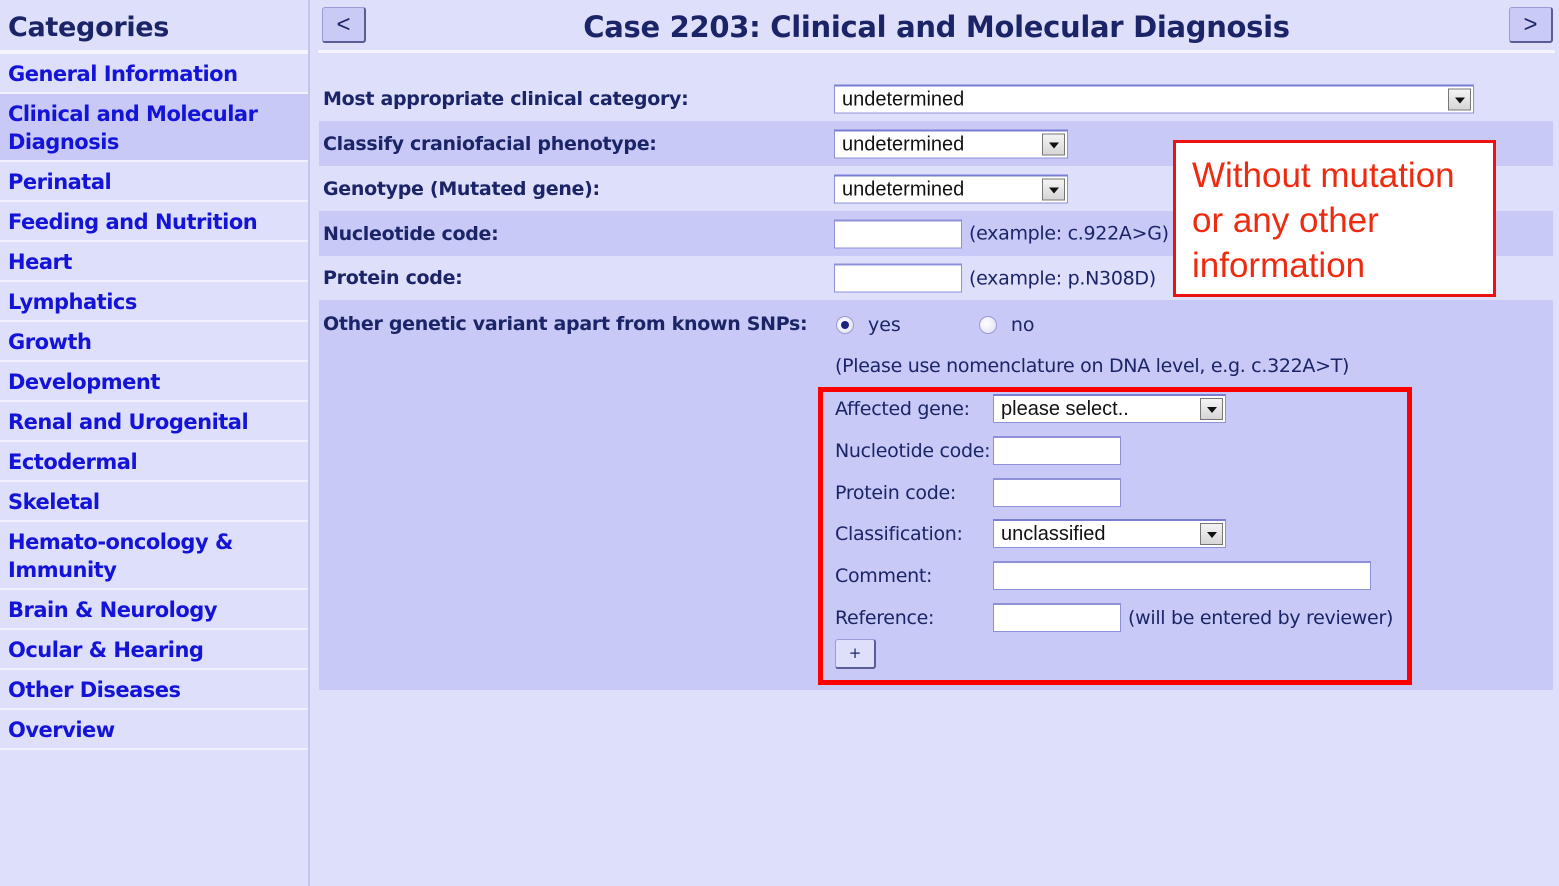  I want to click on affected-gene-row: Affected gene: please select.., so click(1030, 408).